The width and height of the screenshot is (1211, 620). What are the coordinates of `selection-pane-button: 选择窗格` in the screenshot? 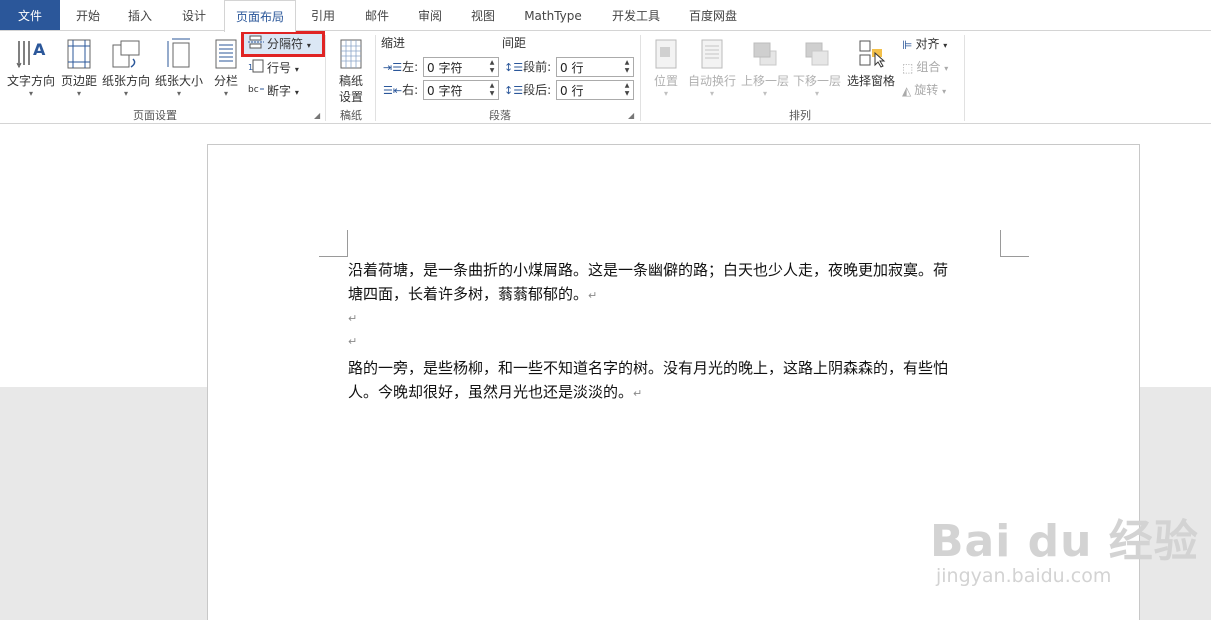 It's located at (871, 70).